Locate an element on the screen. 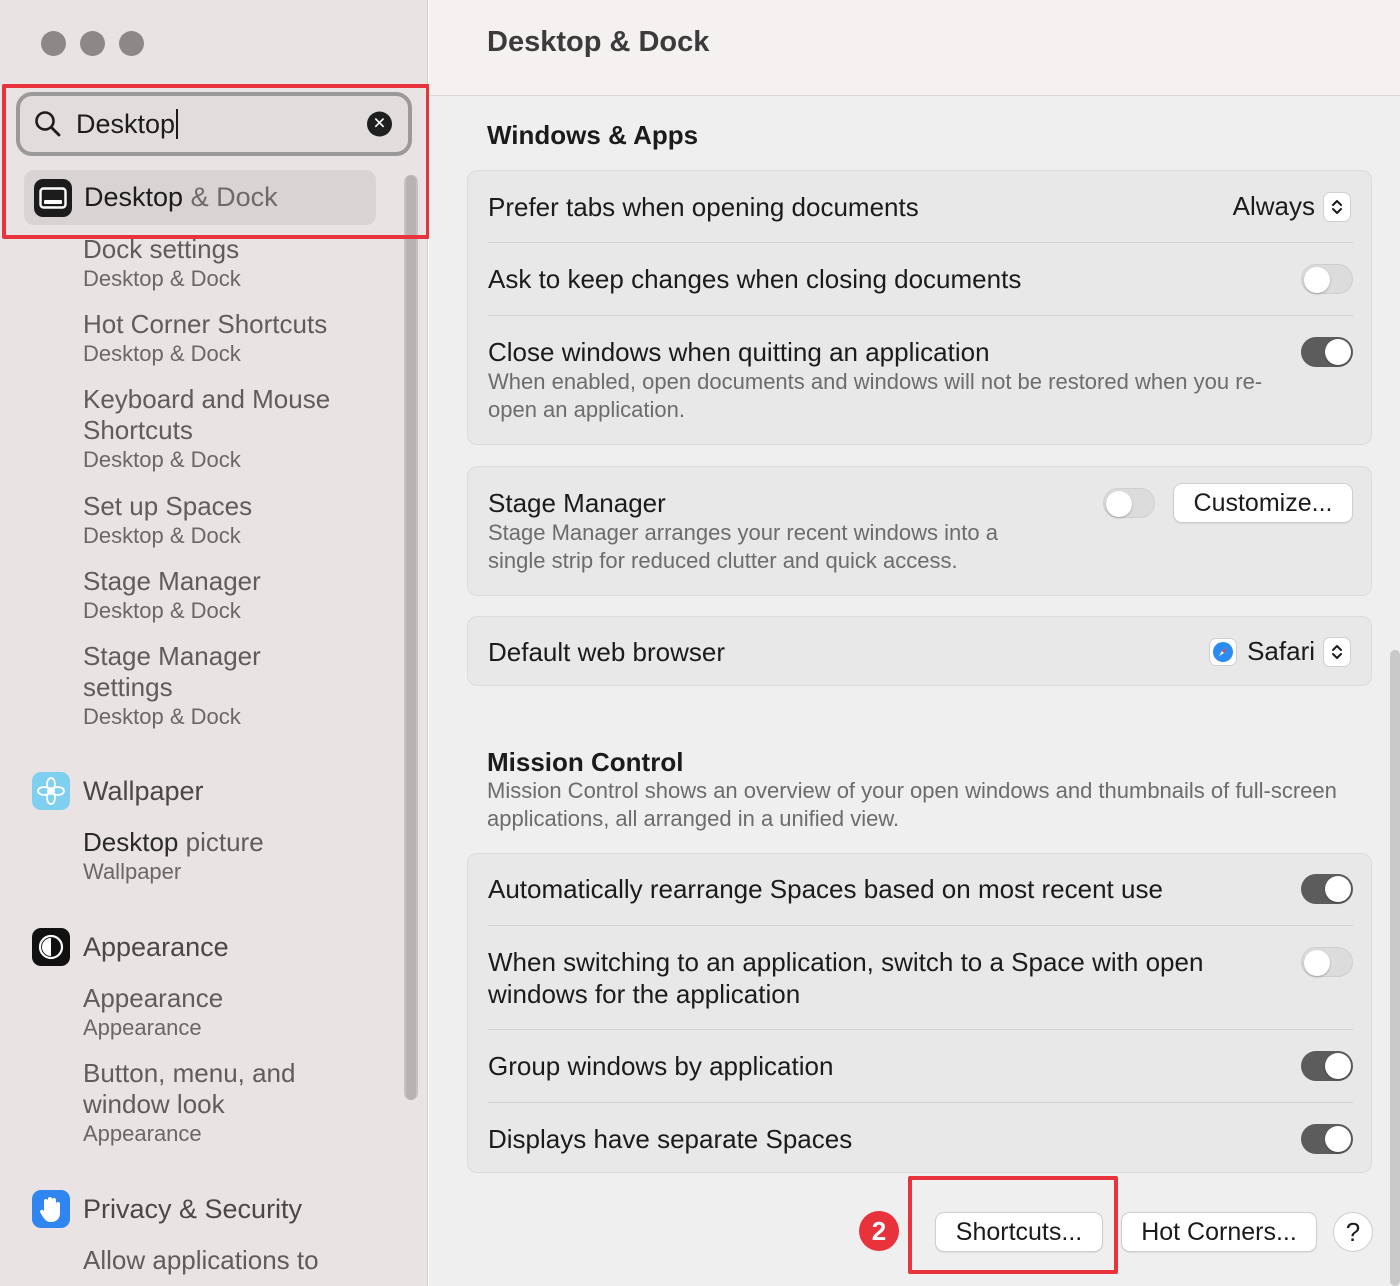 The width and height of the screenshot is (1400, 1286). popup-value: Always is located at coordinates (1273, 206).